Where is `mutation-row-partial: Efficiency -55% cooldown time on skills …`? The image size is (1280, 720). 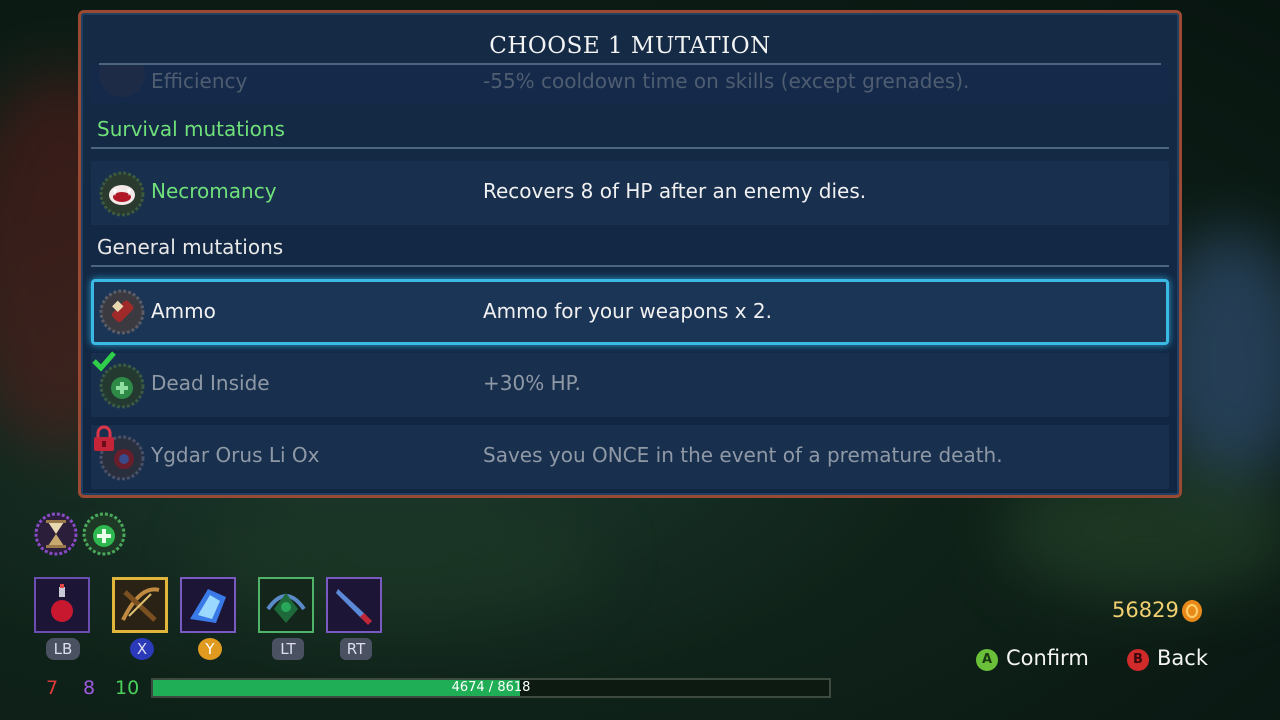 mutation-row-partial: Efficiency -55% cooldown time on skills … is located at coordinates (630, 84).